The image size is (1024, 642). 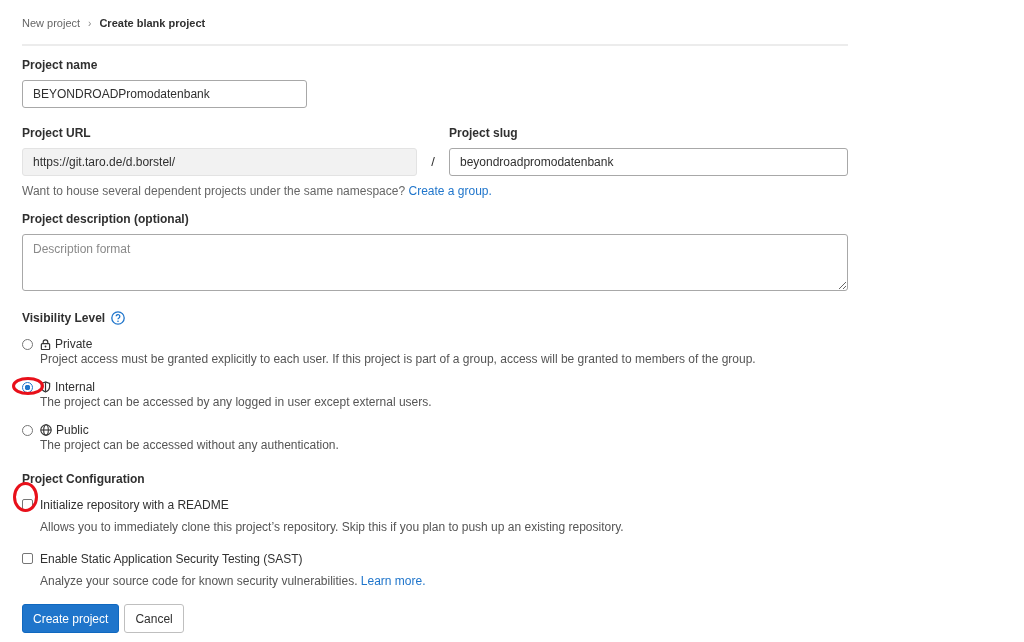 What do you see at coordinates (236, 402) in the screenshot?
I see `option-help-text: The project can be accessed by any logged in user except external users.` at bounding box center [236, 402].